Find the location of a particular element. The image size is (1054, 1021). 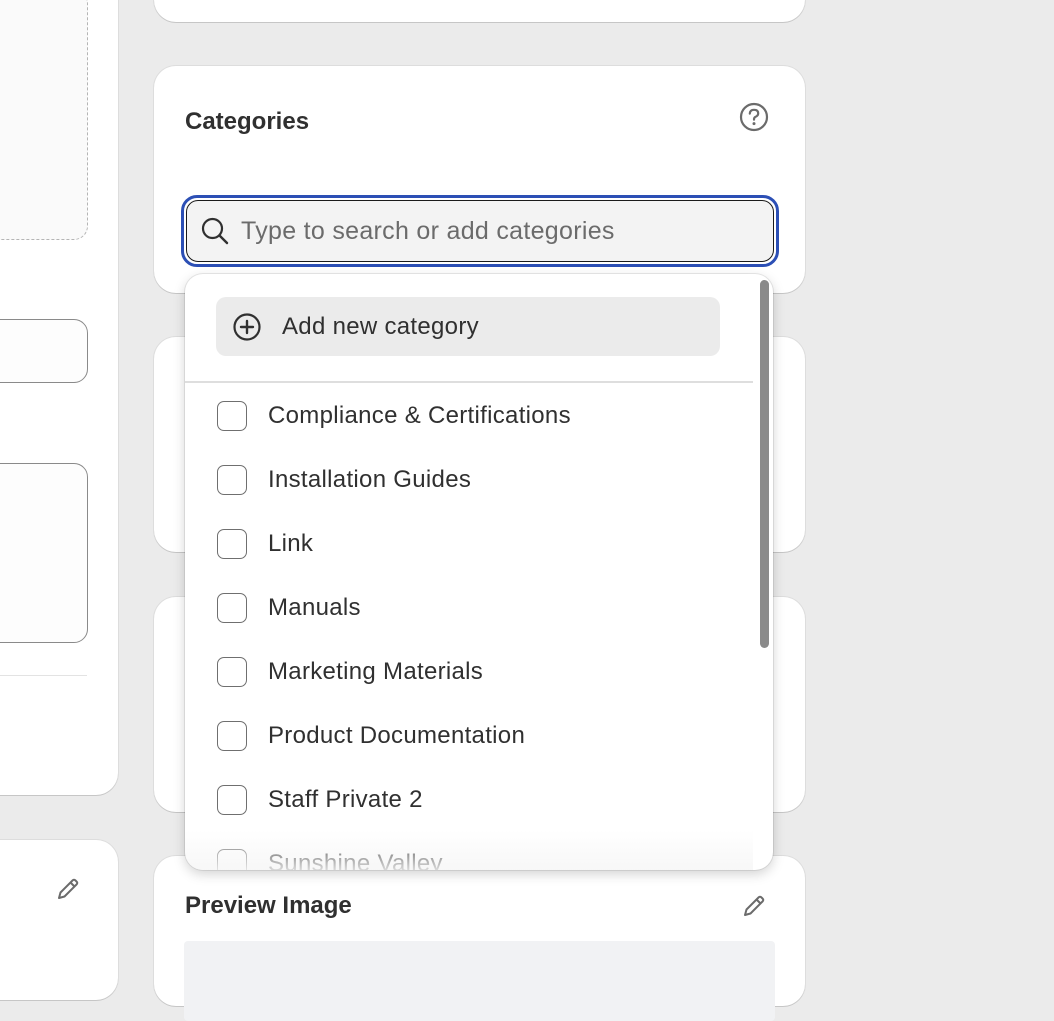

file-dropzone is located at coordinates (44, 120).